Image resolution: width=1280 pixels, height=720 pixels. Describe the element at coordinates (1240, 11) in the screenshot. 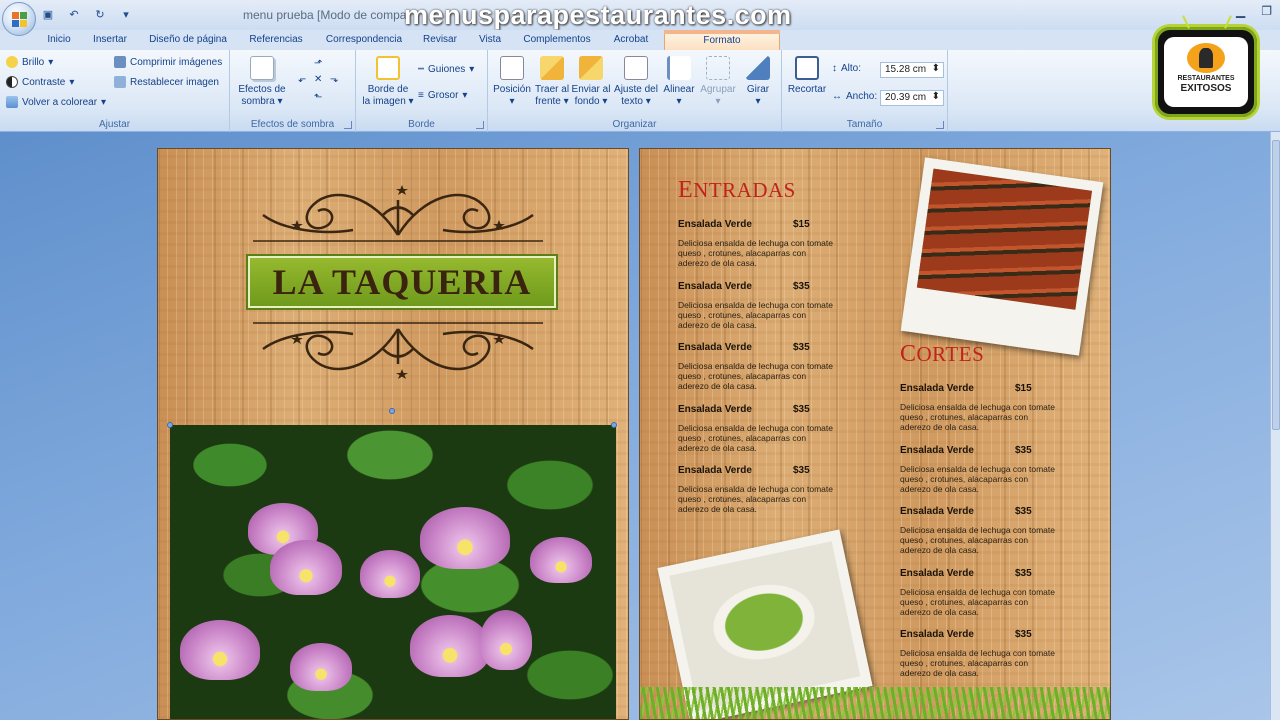

I see `minimize-icon: ▁` at that location.